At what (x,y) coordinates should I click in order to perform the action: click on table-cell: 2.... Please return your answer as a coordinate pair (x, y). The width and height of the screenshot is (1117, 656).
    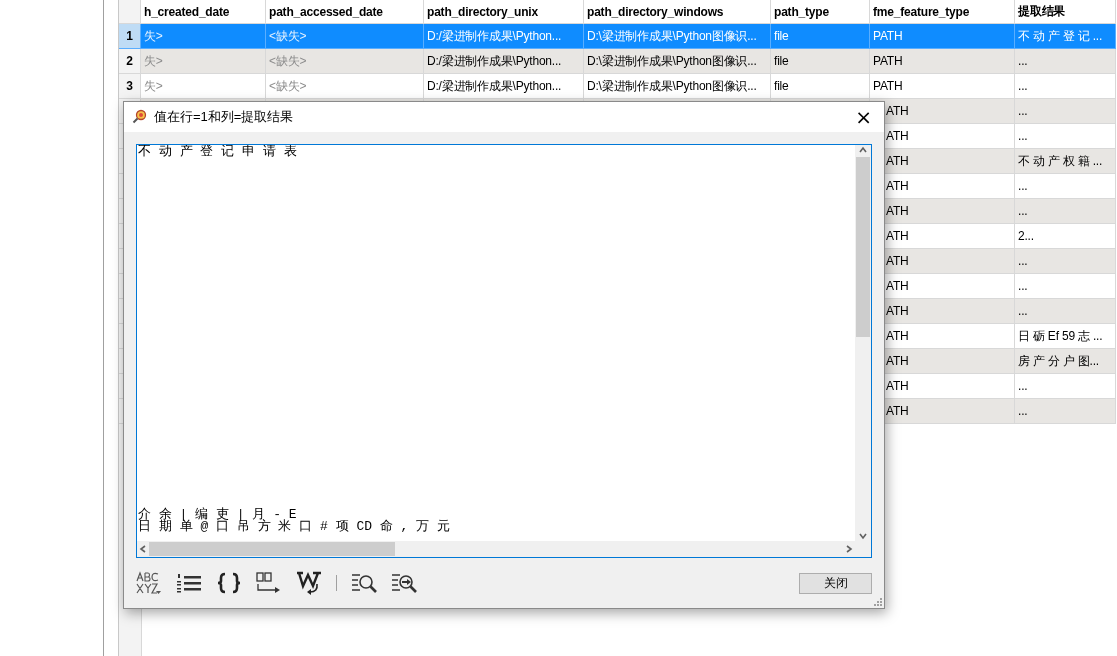
    Looking at the image, I should click on (1065, 236).